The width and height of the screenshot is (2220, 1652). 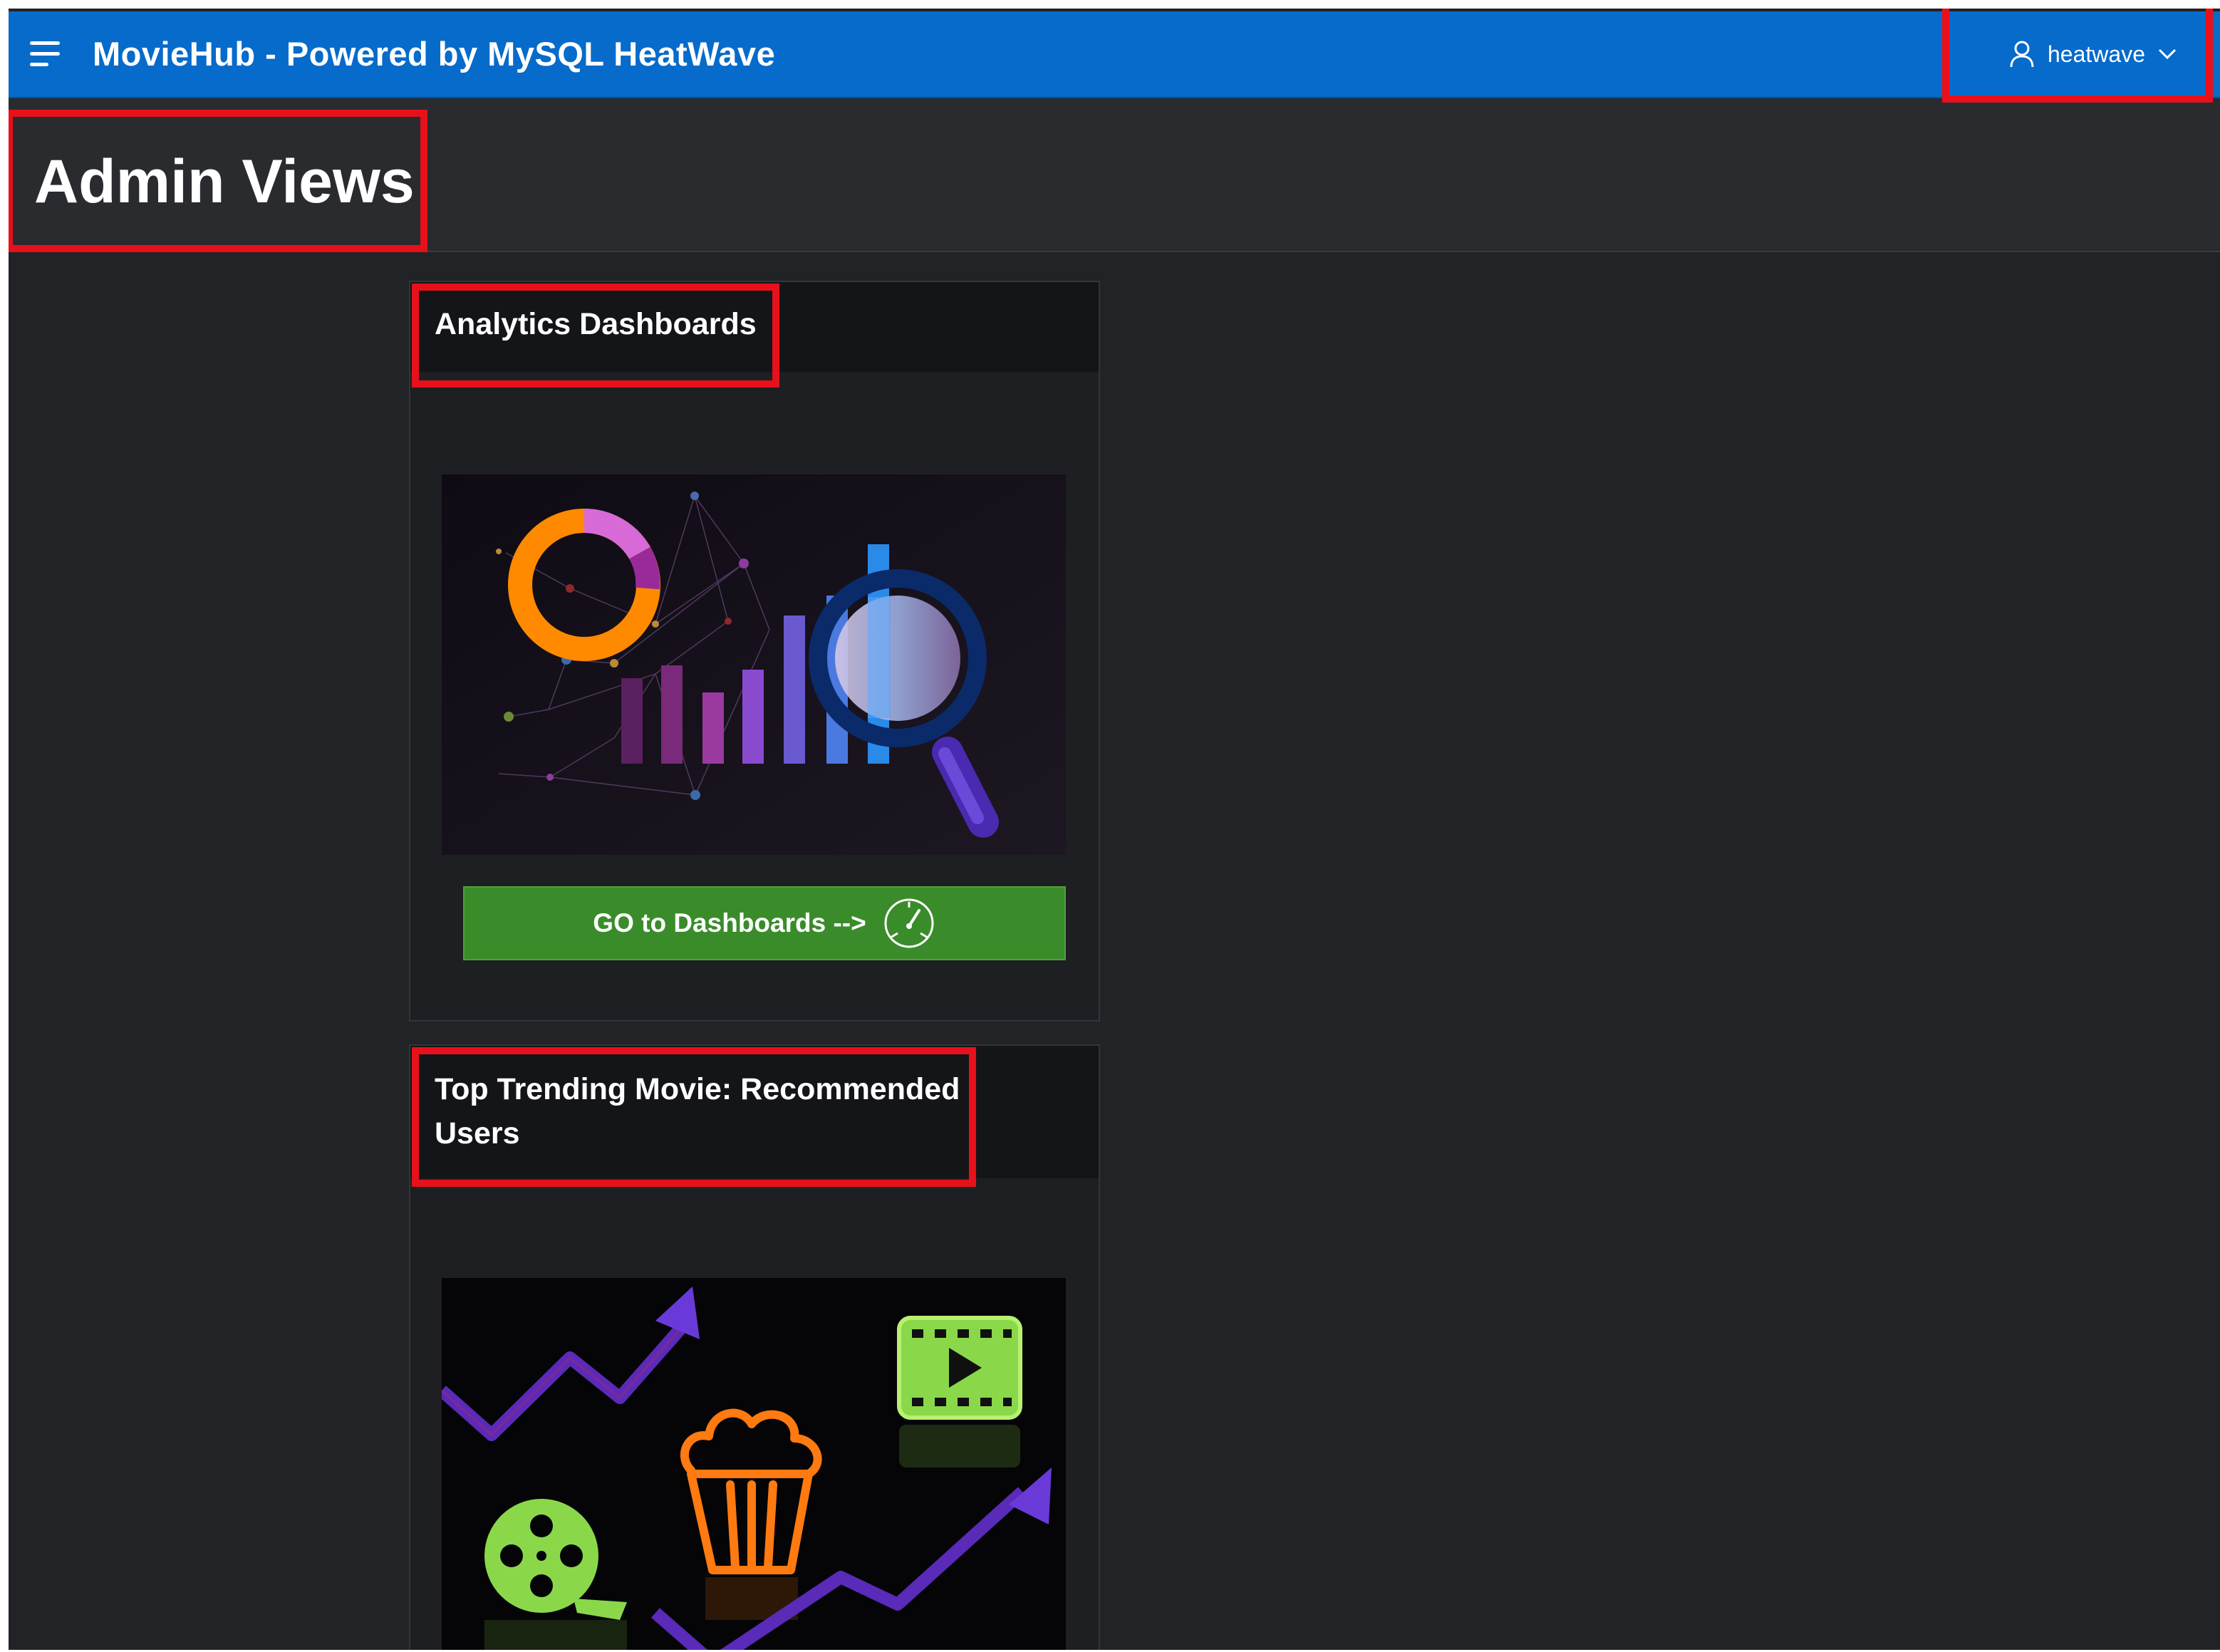 I want to click on user-icon, so click(x=2022, y=54).